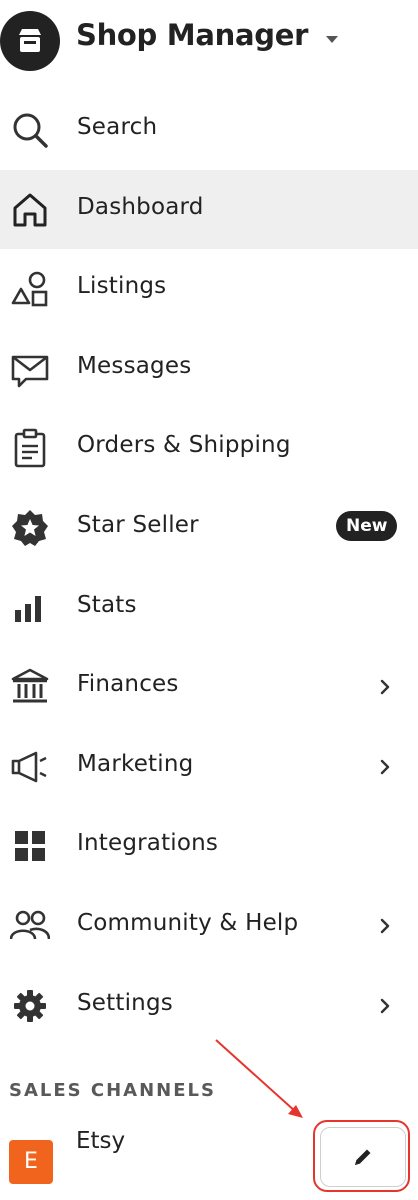 This screenshot has width=418, height=1200. I want to click on annotation-highlight, so click(361, 1156).